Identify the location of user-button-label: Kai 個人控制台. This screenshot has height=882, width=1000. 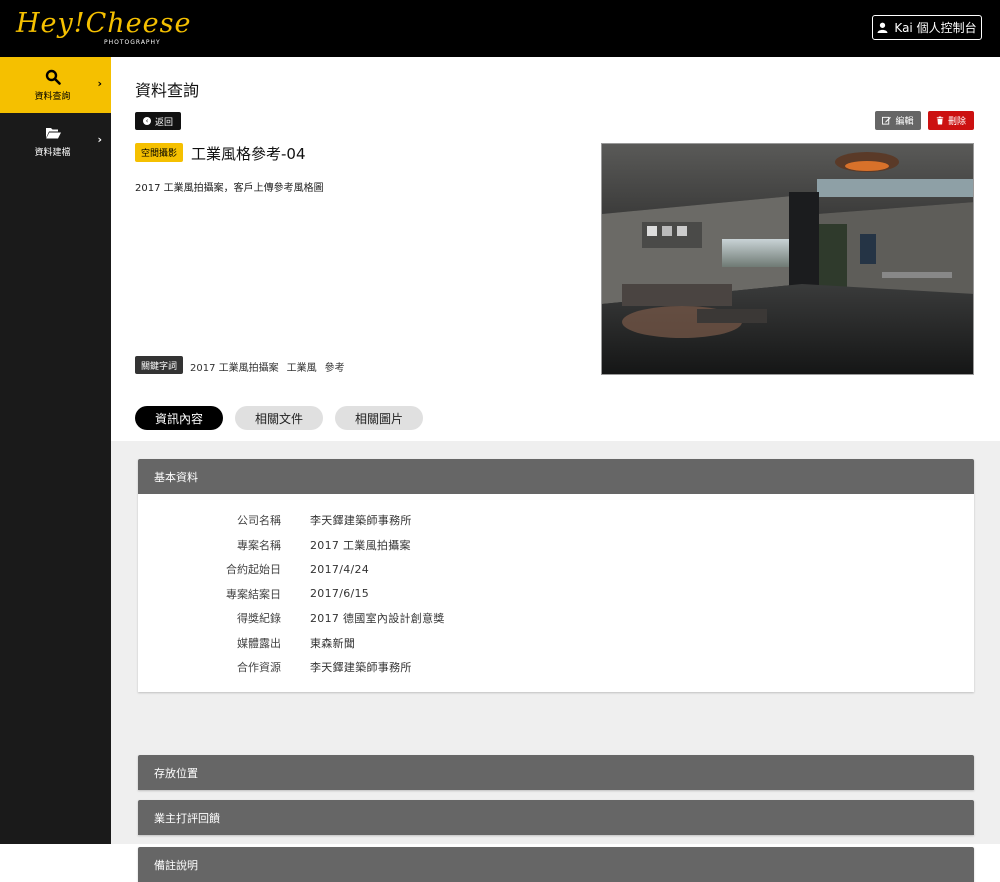
(935, 28).